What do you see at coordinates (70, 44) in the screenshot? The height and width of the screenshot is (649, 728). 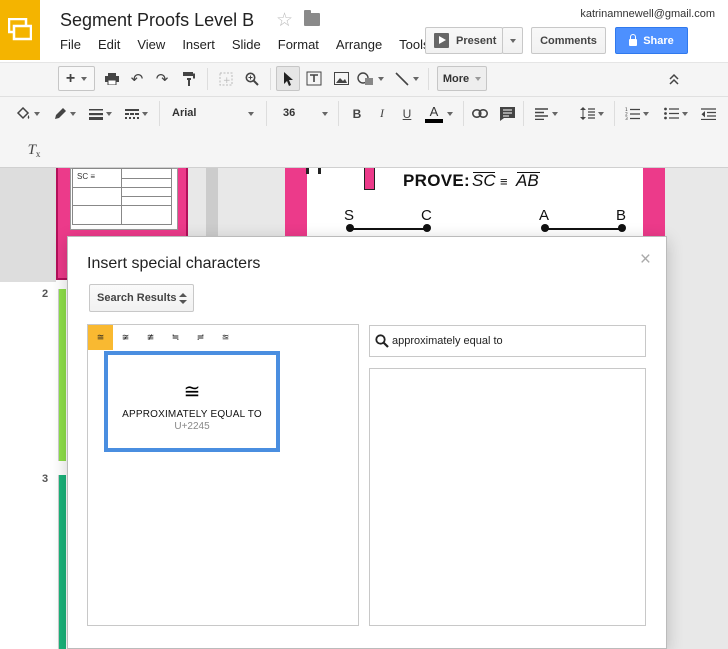 I see `menu-file: File` at bounding box center [70, 44].